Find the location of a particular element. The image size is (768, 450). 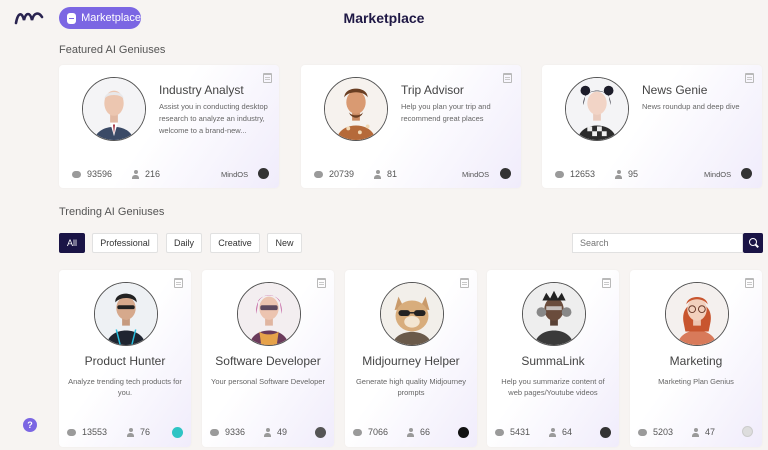

chat-count: 93596 is located at coordinates (92, 174).